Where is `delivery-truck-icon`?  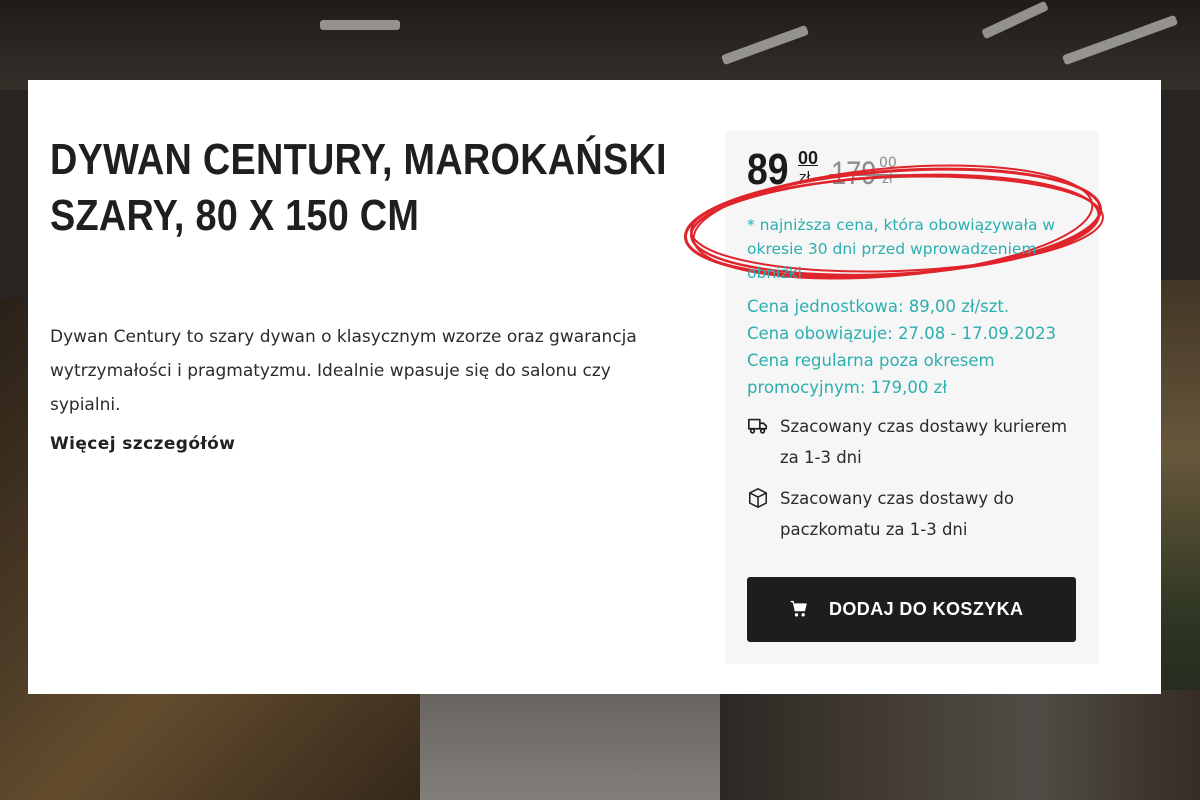
delivery-truck-icon is located at coordinates (758, 426).